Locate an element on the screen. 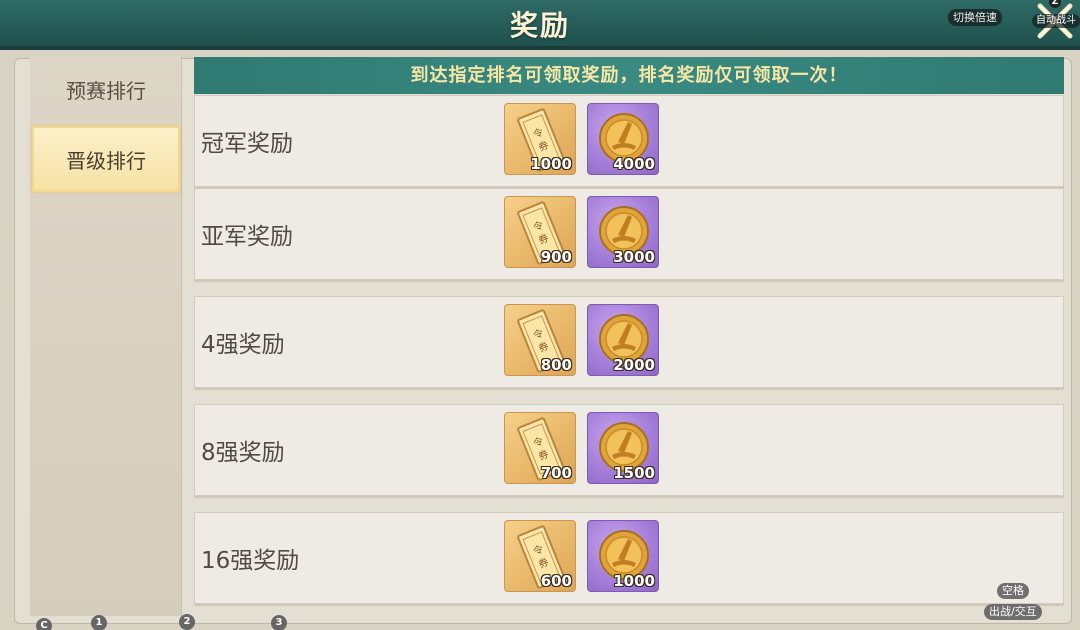 Image resolution: width=1080 pixels, height=630 pixels. auto-battle-label: 自动战斗 is located at coordinates (1056, 21).